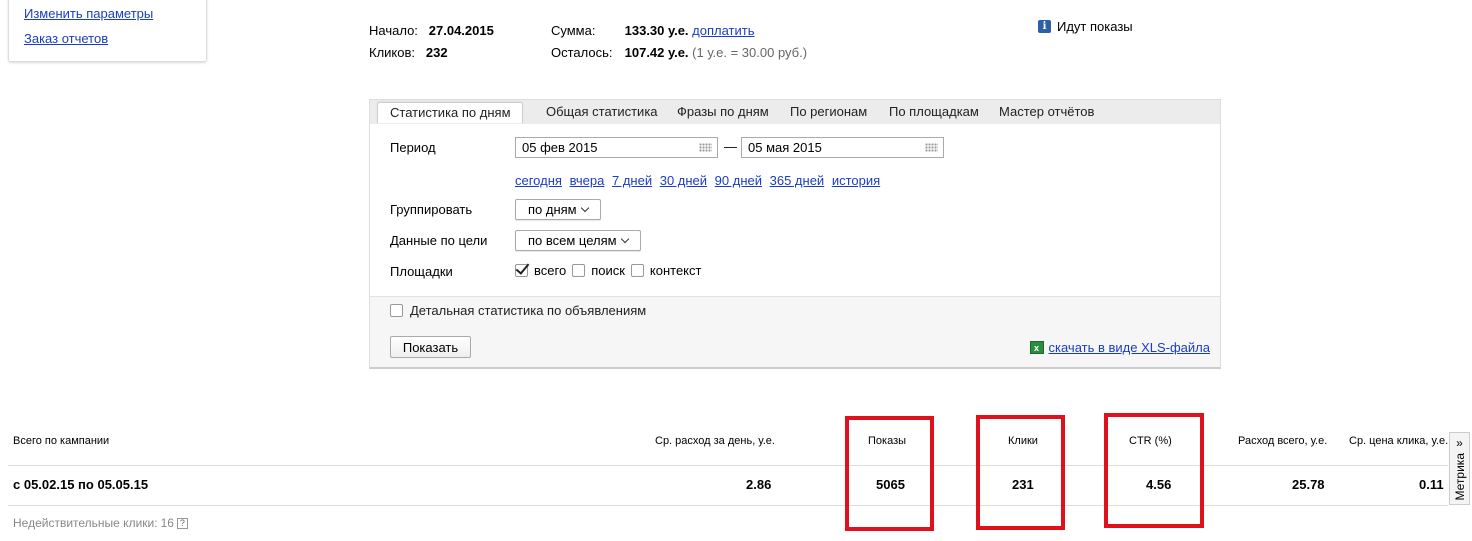  I want to click on highlight-impressions, so click(889, 473).